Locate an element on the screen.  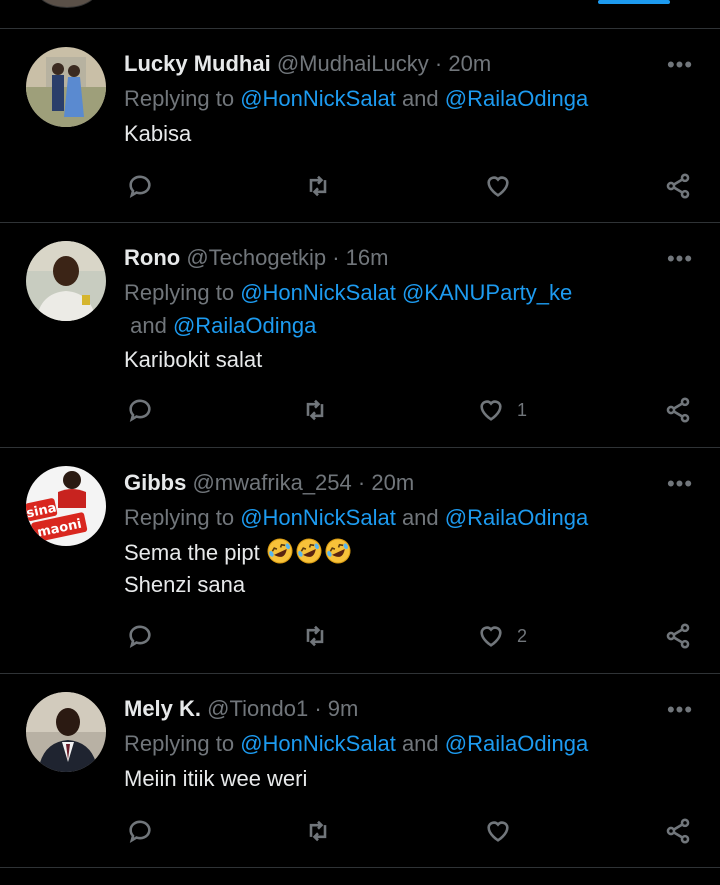
display-name: Rono is located at coordinates (152, 257).